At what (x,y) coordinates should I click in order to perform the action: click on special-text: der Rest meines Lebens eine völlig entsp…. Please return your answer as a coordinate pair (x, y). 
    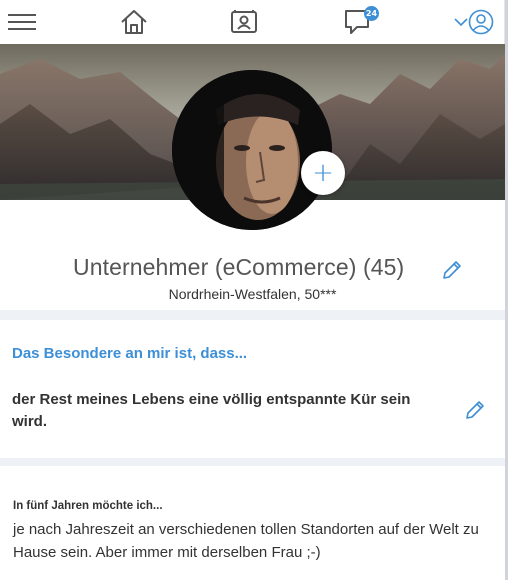
    Looking at the image, I should click on (211, 410).